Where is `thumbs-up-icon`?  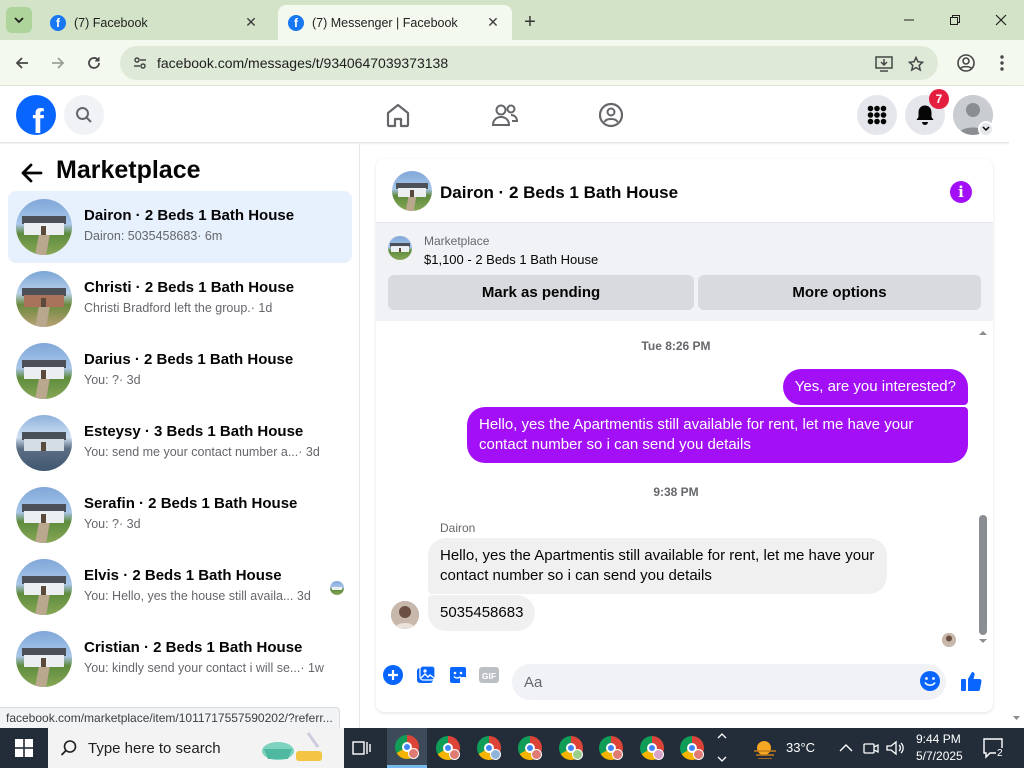 thumbs-up-icon is located at coordinates (971, 682).